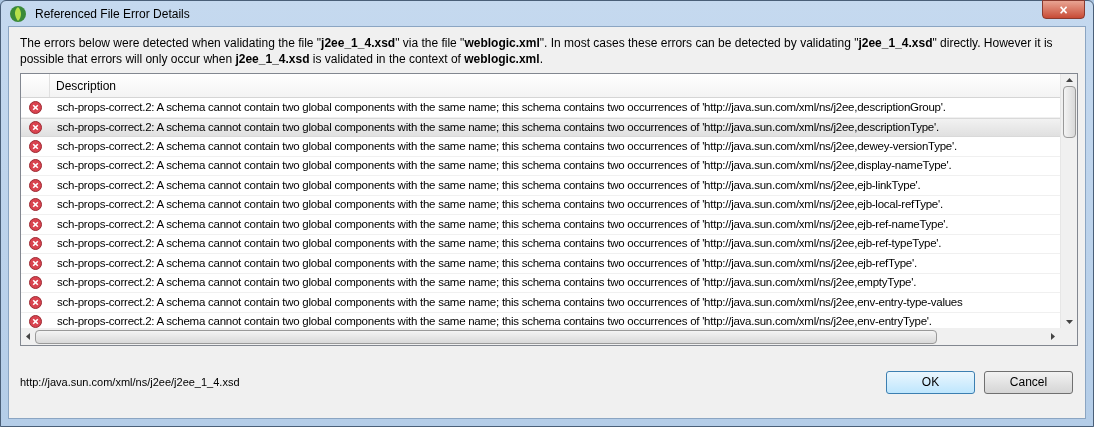 Image resolution: width=1094 pixels, height=427 pixels. Describe the element at coordinates (502, 224) in the screenshot. I see `error-description: sch-props-correct.2: A schema cannot contain two global components with the same name; this schema contains two occurrences of 'http://java.sun.com/xml/ns/j2ee,ejb-ref-nameType'.` at that location.